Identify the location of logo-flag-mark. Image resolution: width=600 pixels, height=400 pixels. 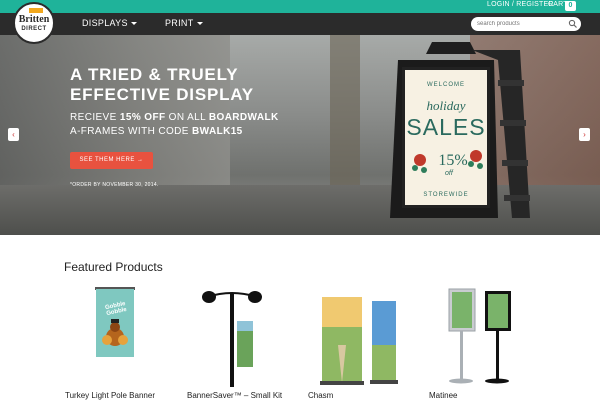
(36, 10).